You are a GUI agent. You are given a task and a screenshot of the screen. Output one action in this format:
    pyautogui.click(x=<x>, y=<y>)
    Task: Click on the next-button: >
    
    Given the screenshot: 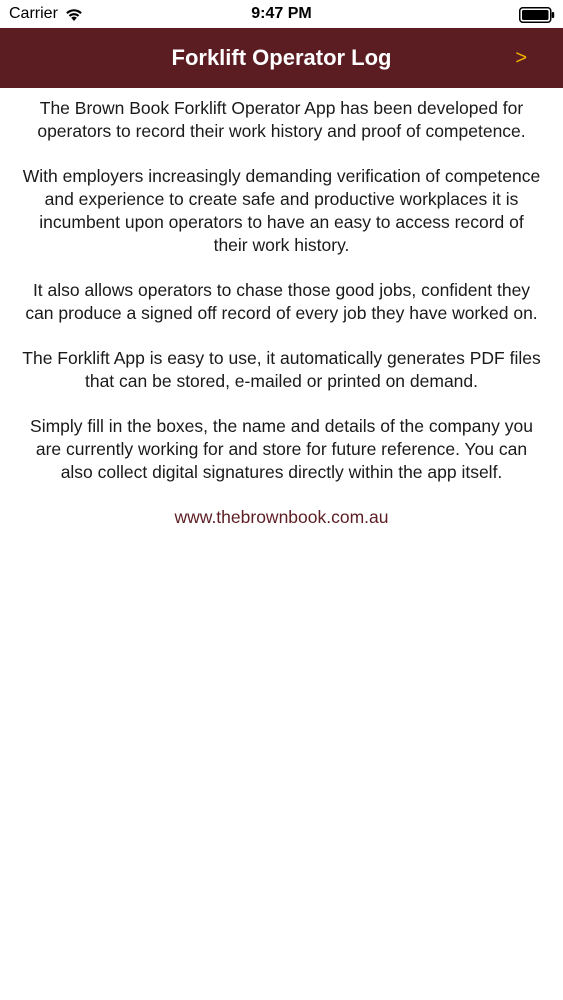 What is the action you would take?
    pyautogui.click(x=521, y=58)
    